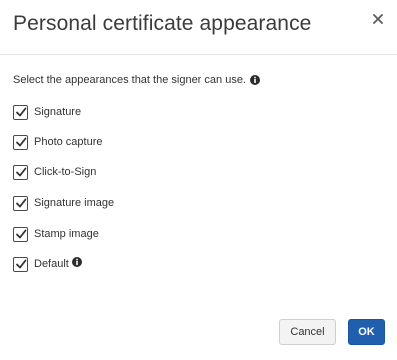 The height and width of the screenshot is (360, 397). I want to click on close-icon, so click(378, 19).